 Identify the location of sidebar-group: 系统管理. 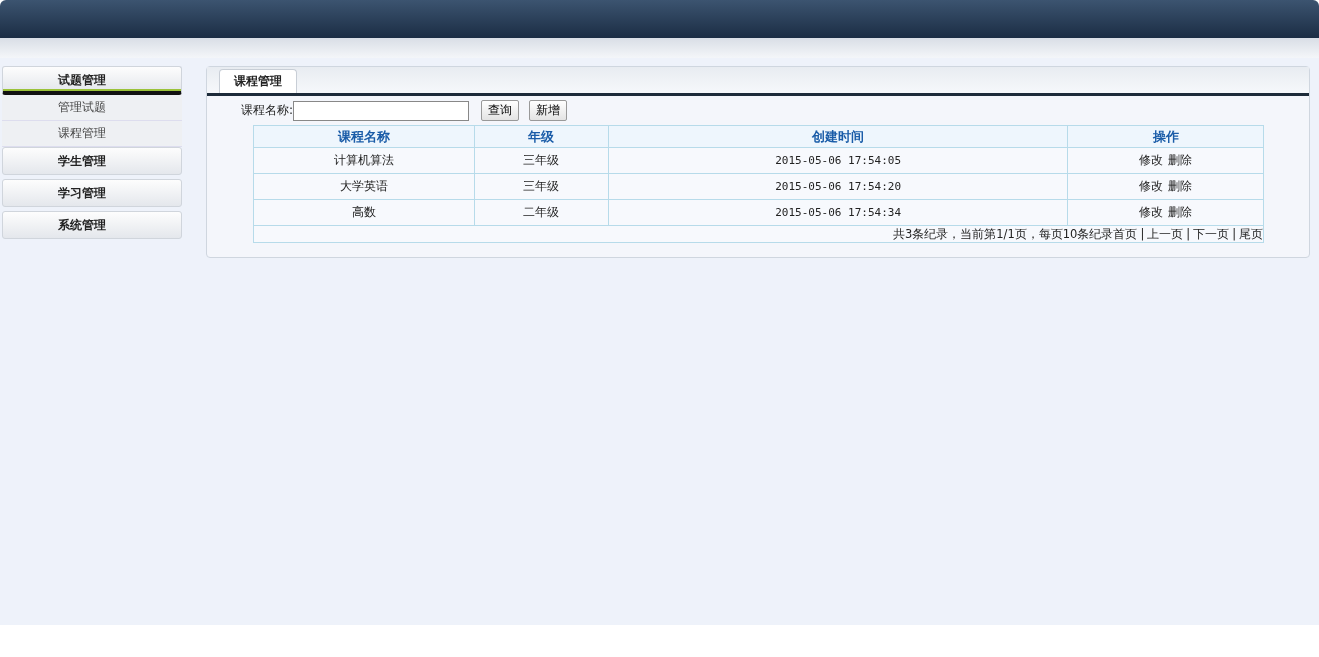
(92, 225).